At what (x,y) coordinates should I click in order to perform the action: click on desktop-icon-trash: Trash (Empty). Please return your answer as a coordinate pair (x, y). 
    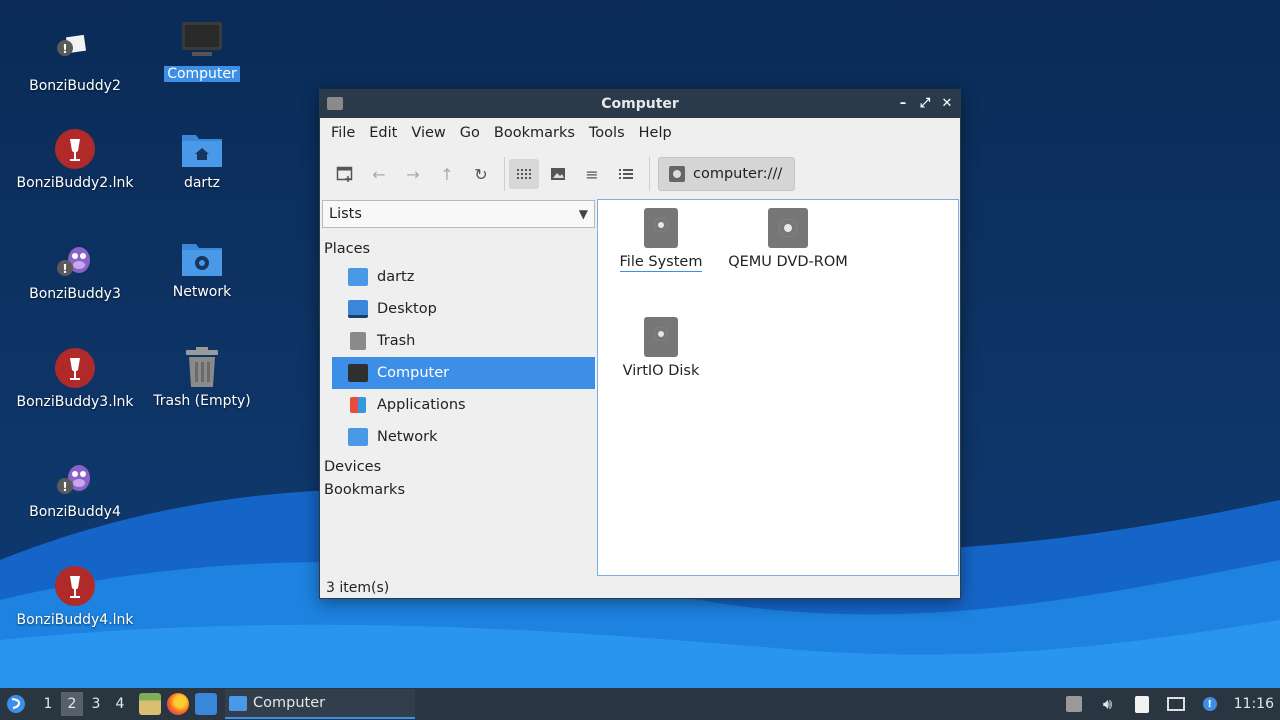
    Looking at the image, I should click on (202, 377).